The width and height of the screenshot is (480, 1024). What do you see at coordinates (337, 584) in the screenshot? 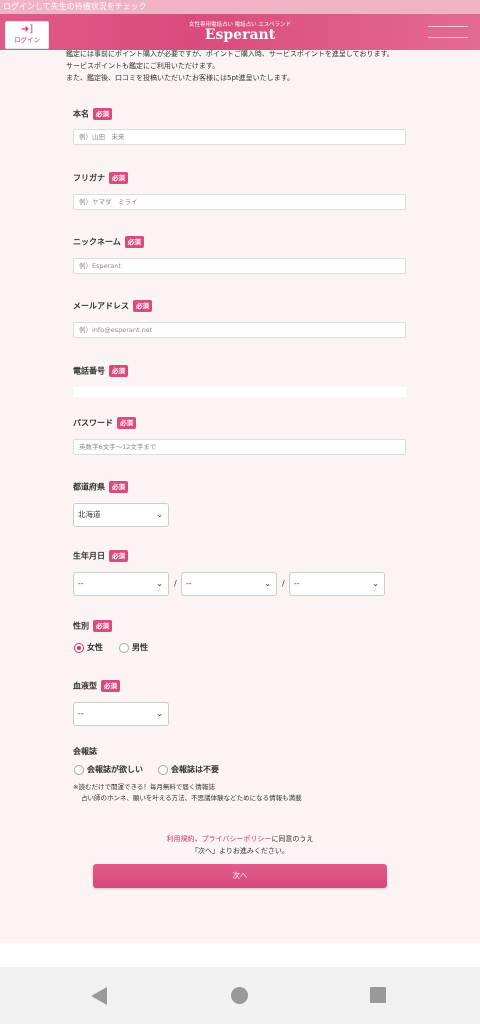
I see `birth-day-select: -- ⌄` at bounding box center [337, 584].